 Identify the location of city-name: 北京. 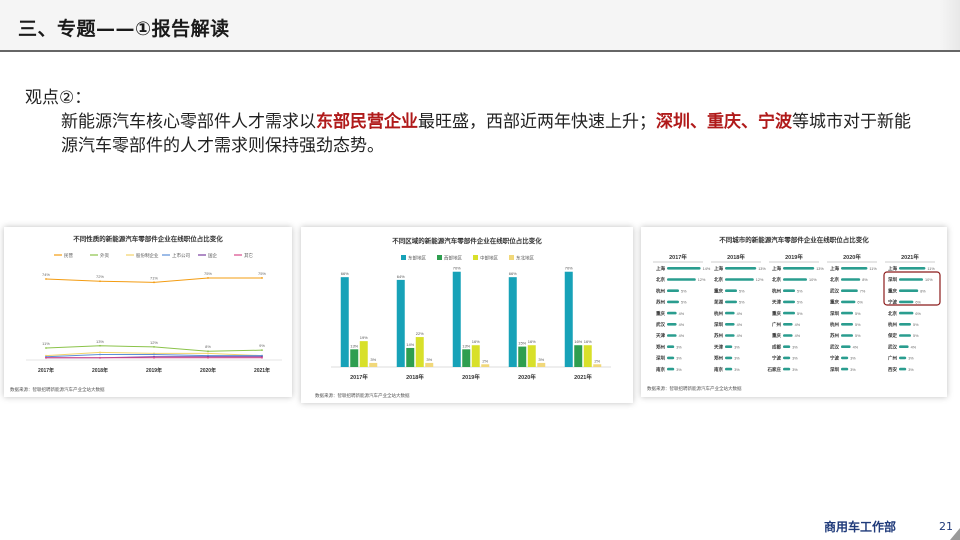
(834, 279).